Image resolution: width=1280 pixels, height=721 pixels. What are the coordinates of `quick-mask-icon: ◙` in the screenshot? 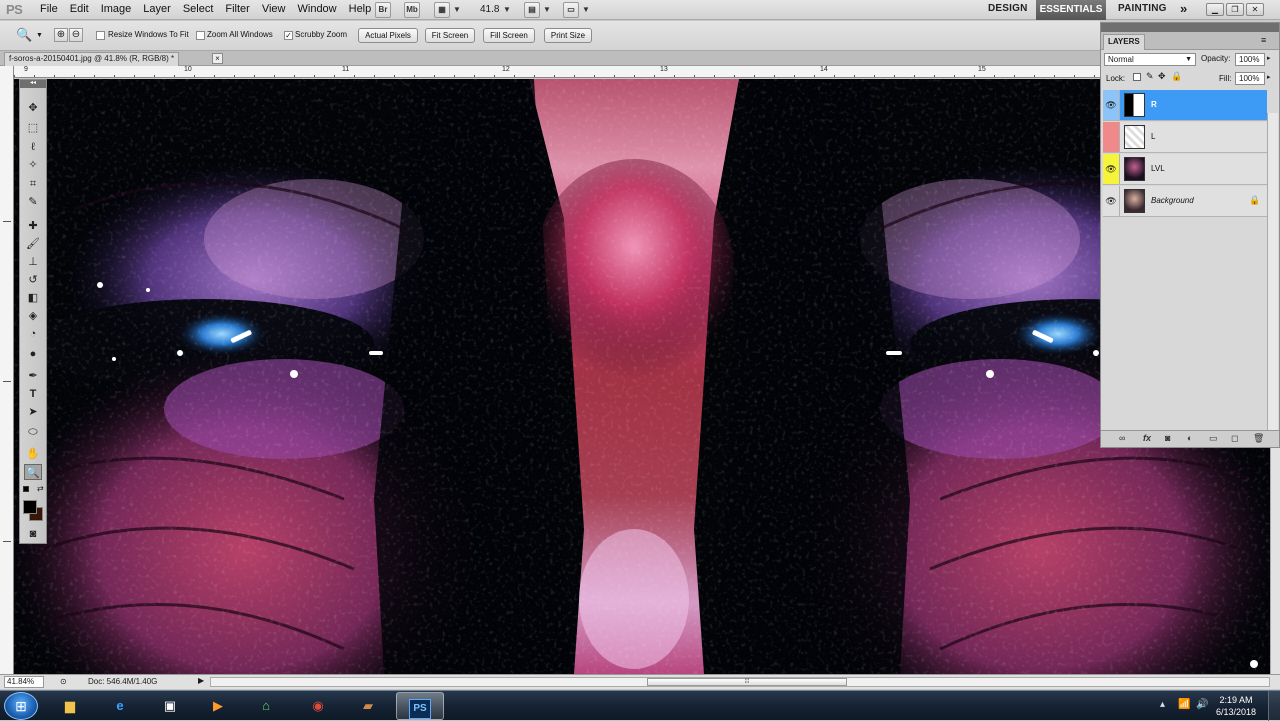 It's located at (33, 534).